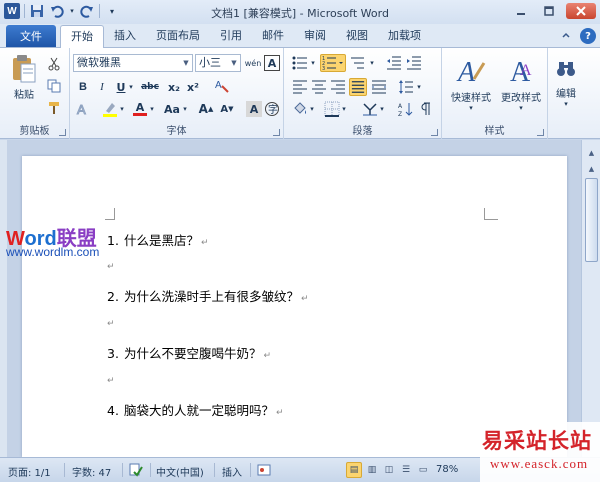  What do you see at coordinates (426, 109) in the screenshot?
I see `show-formatting-marks-icon` at bounding box center [426, 109].